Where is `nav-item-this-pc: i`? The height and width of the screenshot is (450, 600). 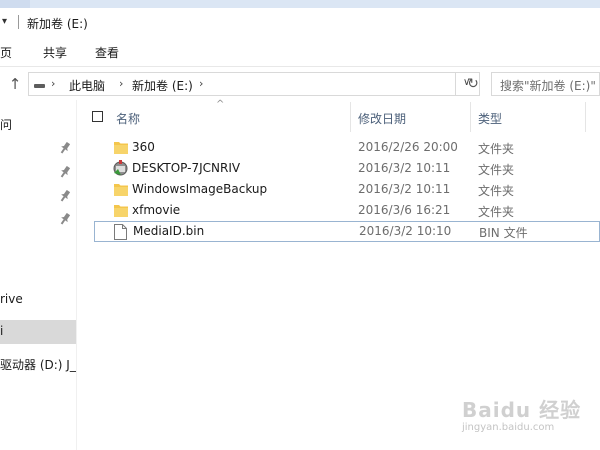 nav-item-this-pc: i is located at coordinates (38, 332).